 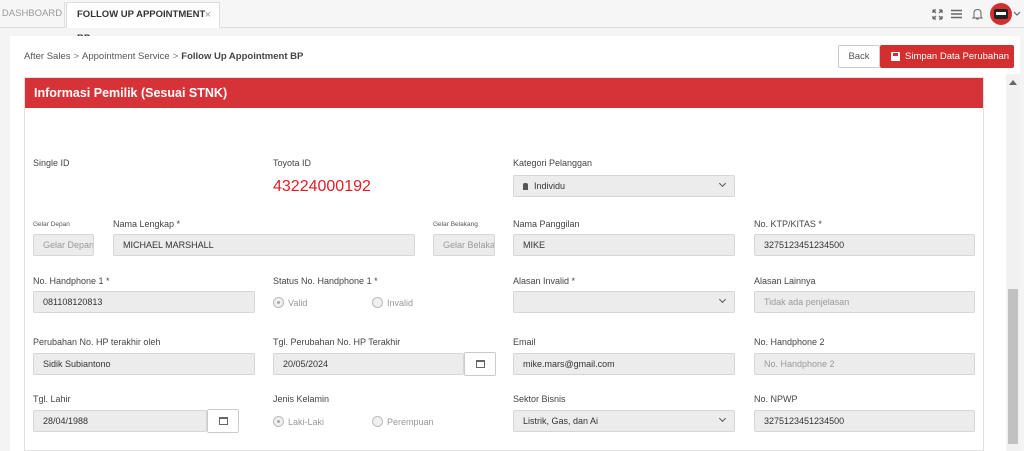 I want to click on nama-panggilan-input: MIKE, so click(x=624, y=245).